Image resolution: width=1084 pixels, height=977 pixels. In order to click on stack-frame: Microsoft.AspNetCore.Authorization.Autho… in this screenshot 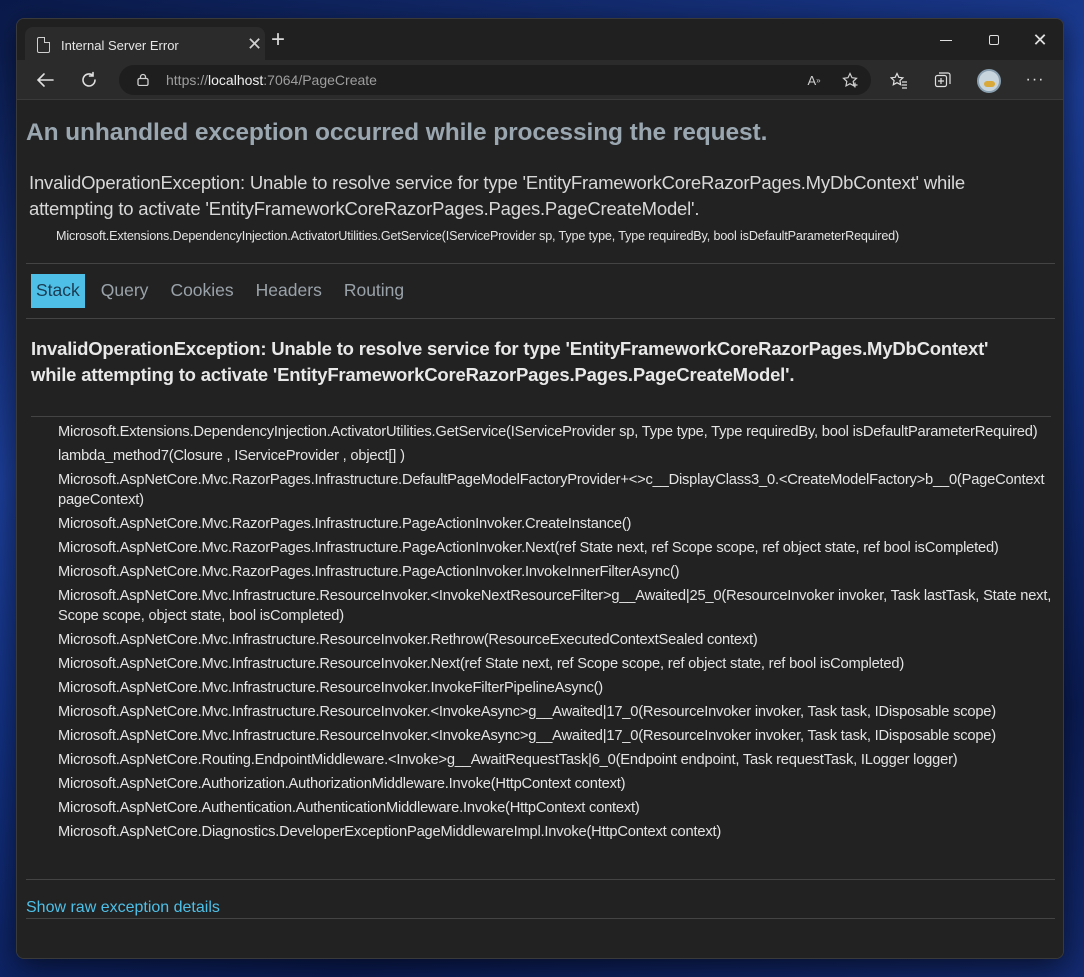, I will do `click(342, 784)`.